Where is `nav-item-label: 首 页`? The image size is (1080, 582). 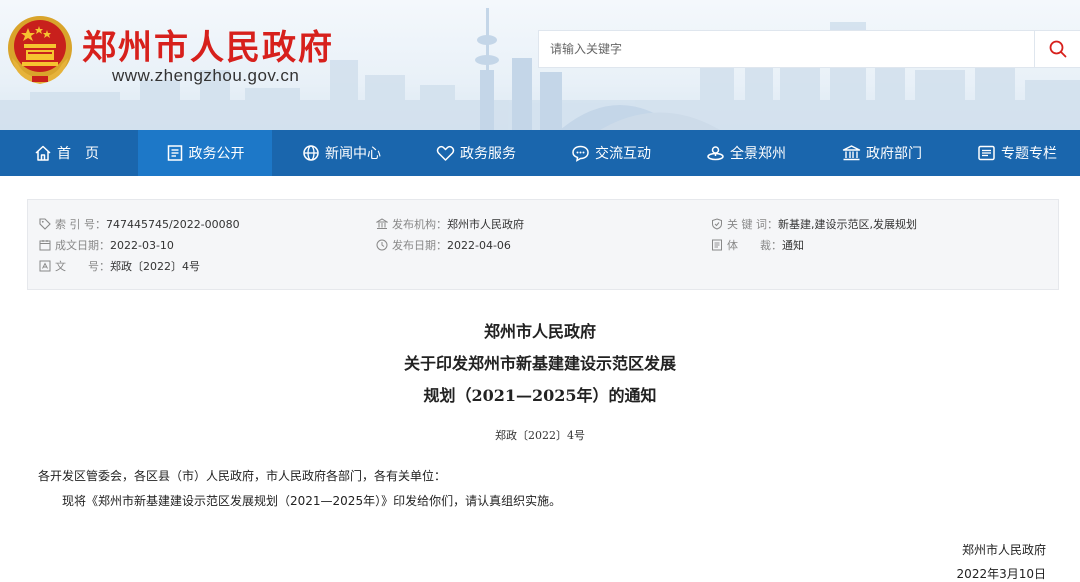 nav-item-label: 首 页 is located at coordinates (78, 154).